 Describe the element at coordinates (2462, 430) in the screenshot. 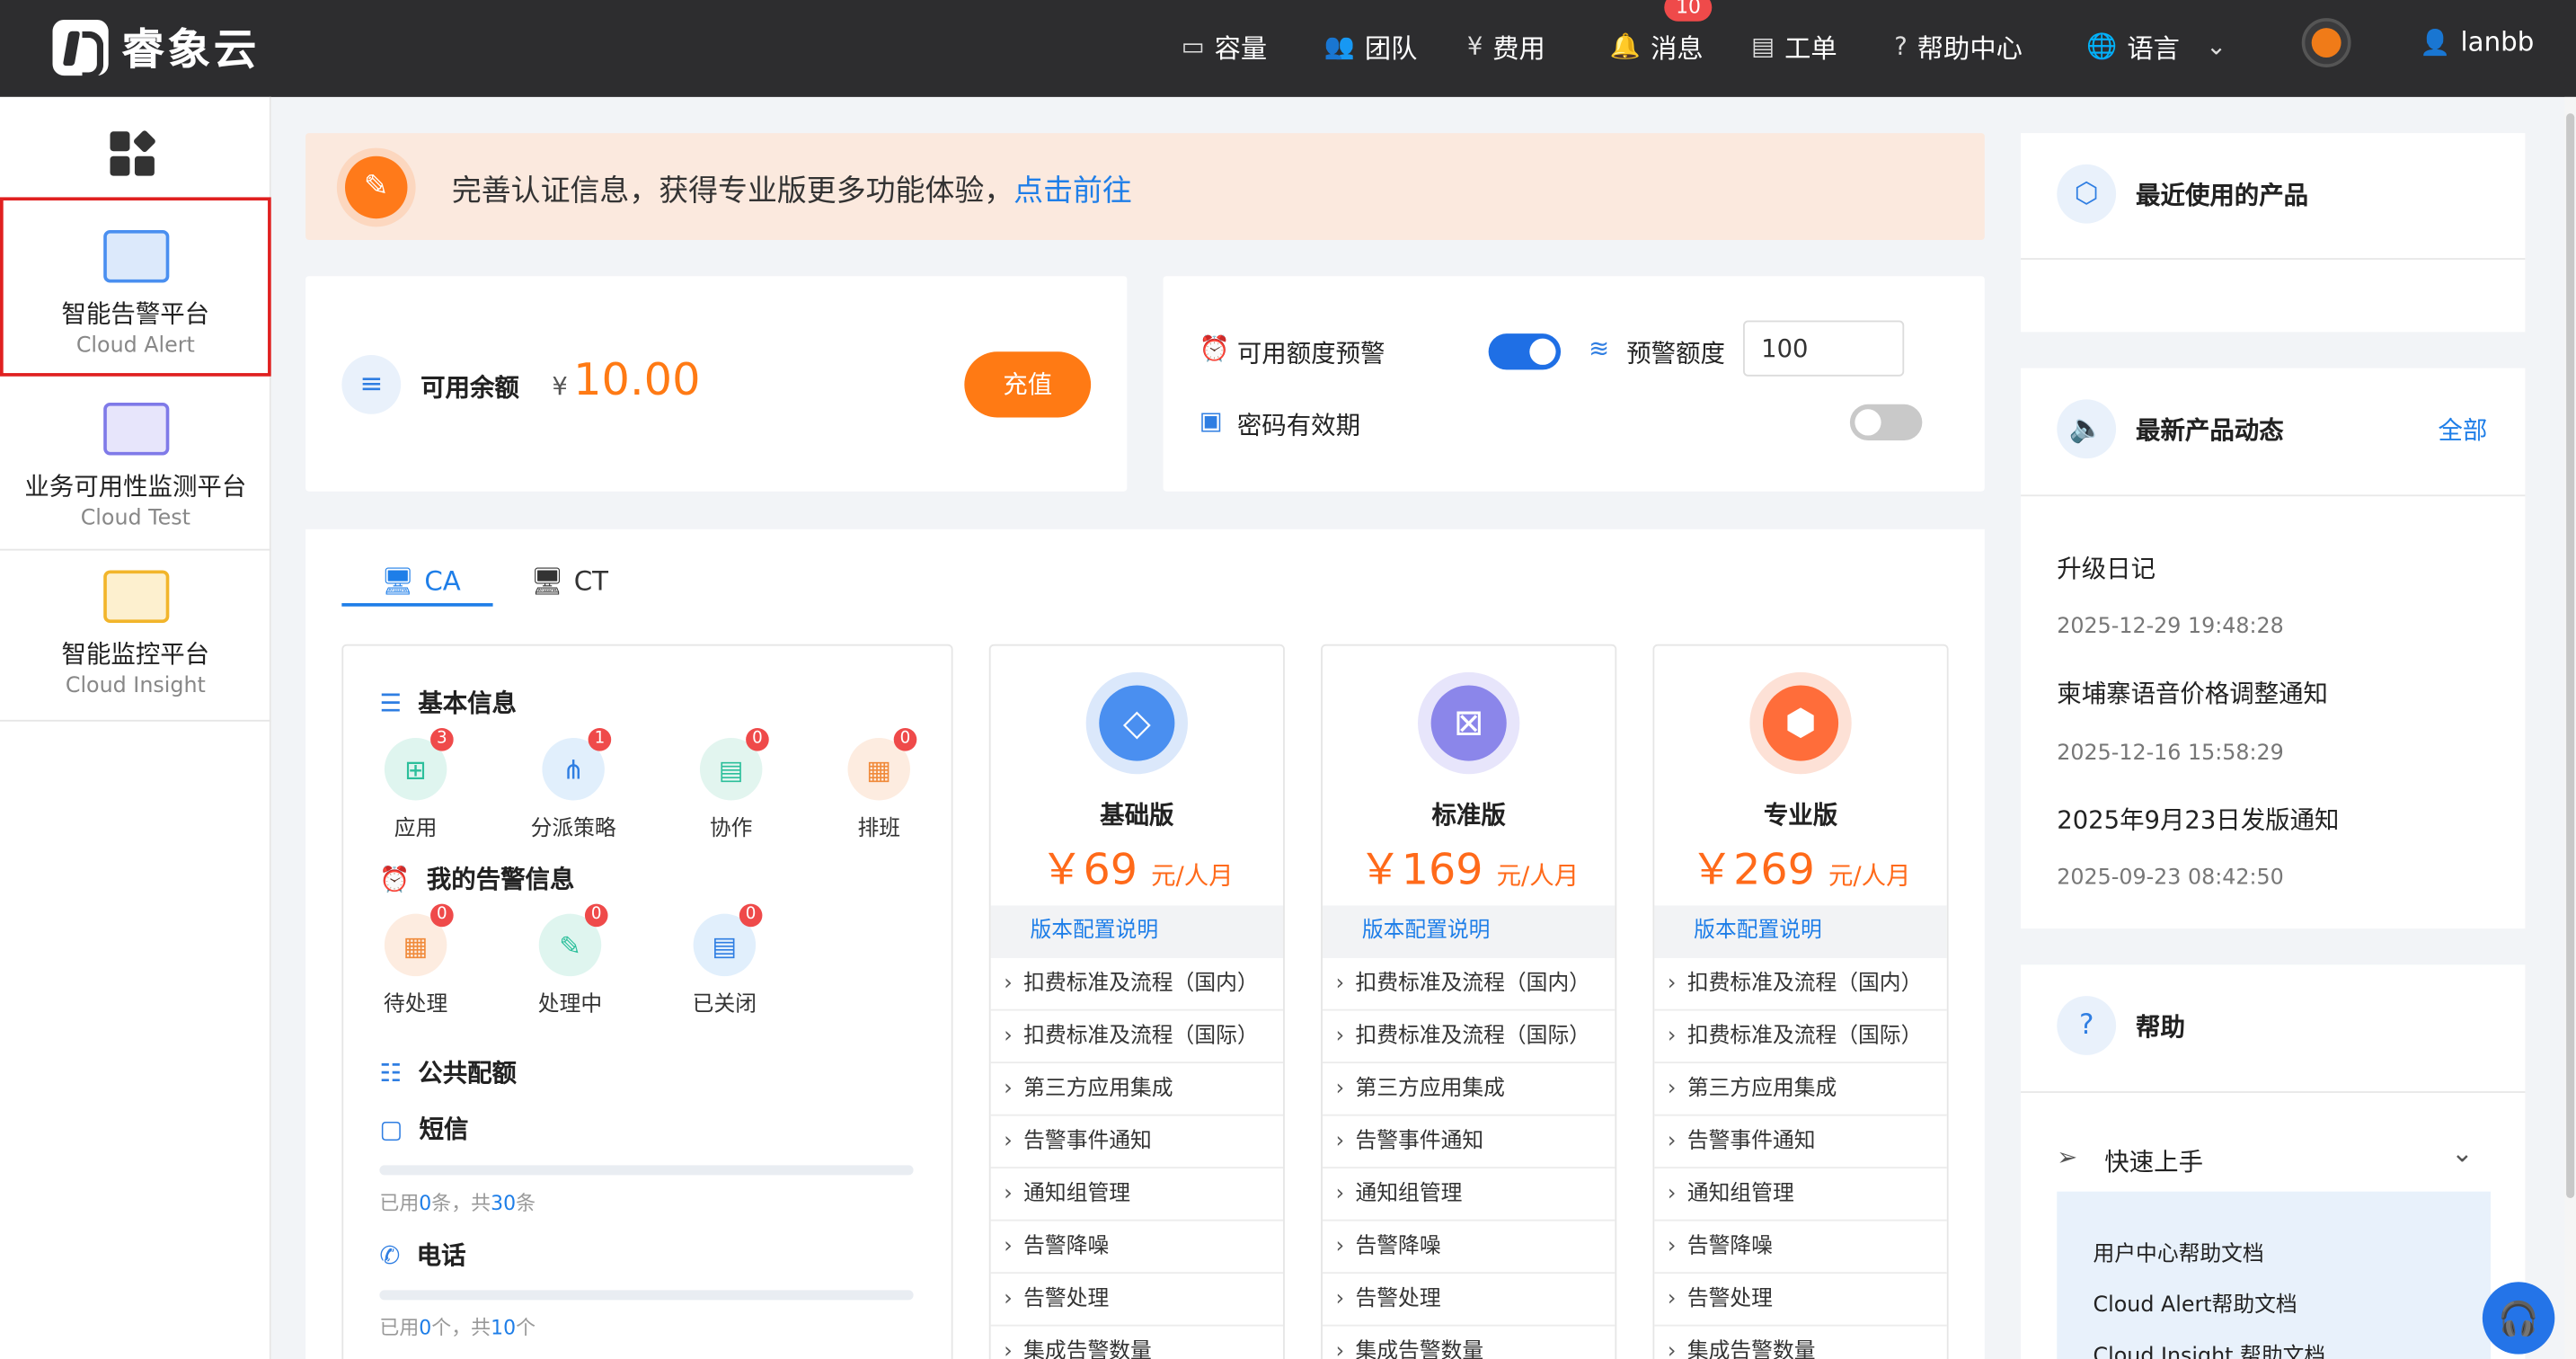

I see `news-all-link: 全部` at that location.